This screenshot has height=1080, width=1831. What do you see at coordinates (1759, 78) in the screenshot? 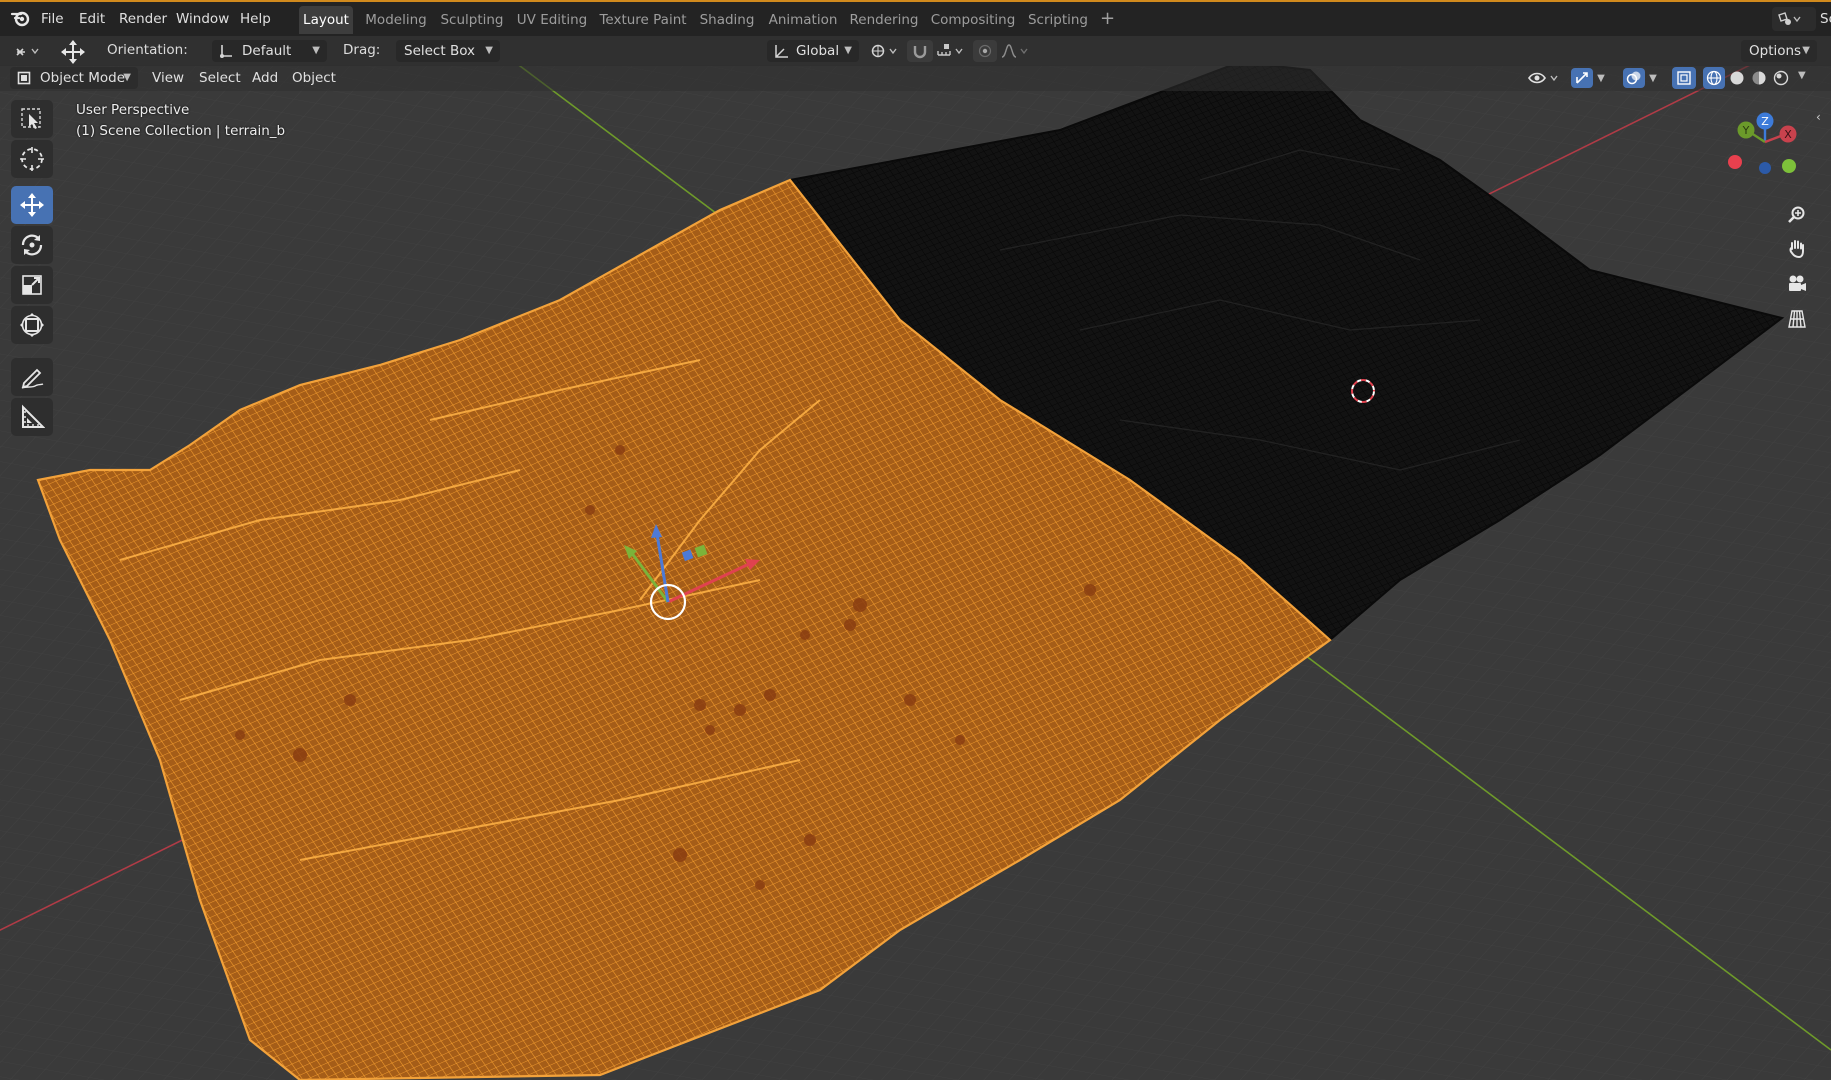
I see `shading-material-button` at bounding box center [1759, 78].